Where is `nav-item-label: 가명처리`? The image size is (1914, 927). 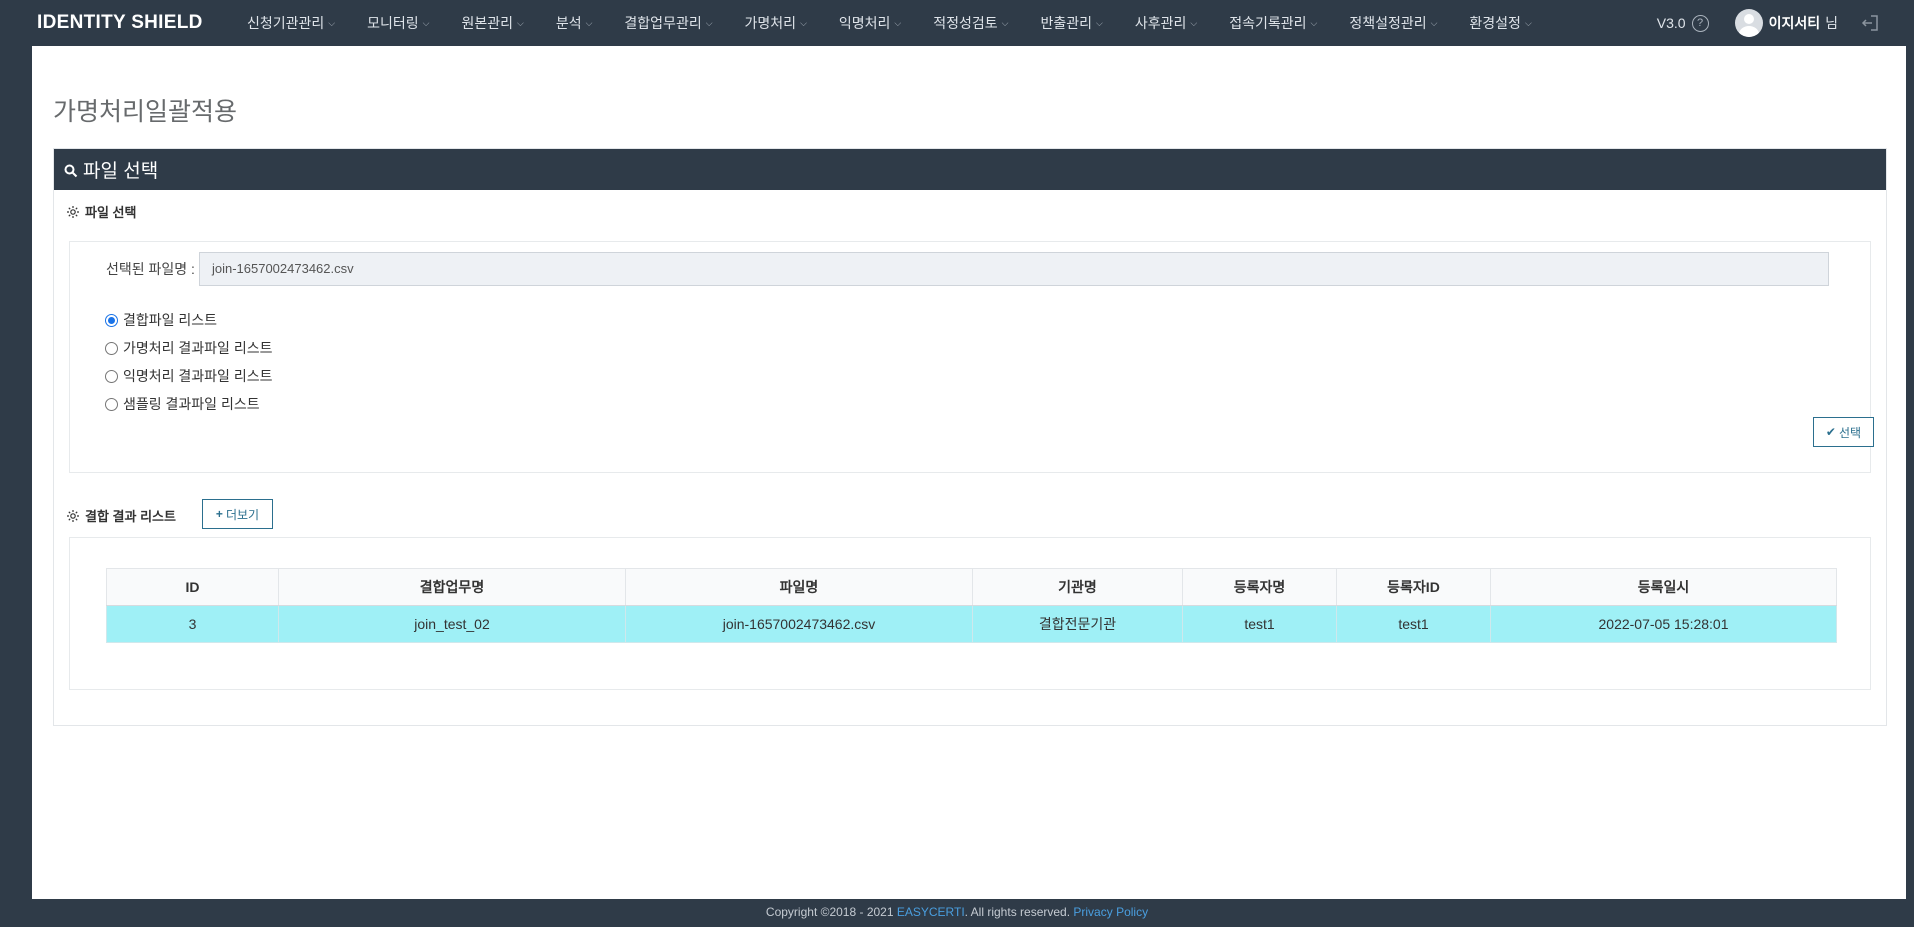 nav-item-label: 가명처리 is located at coordinates (770, 23).